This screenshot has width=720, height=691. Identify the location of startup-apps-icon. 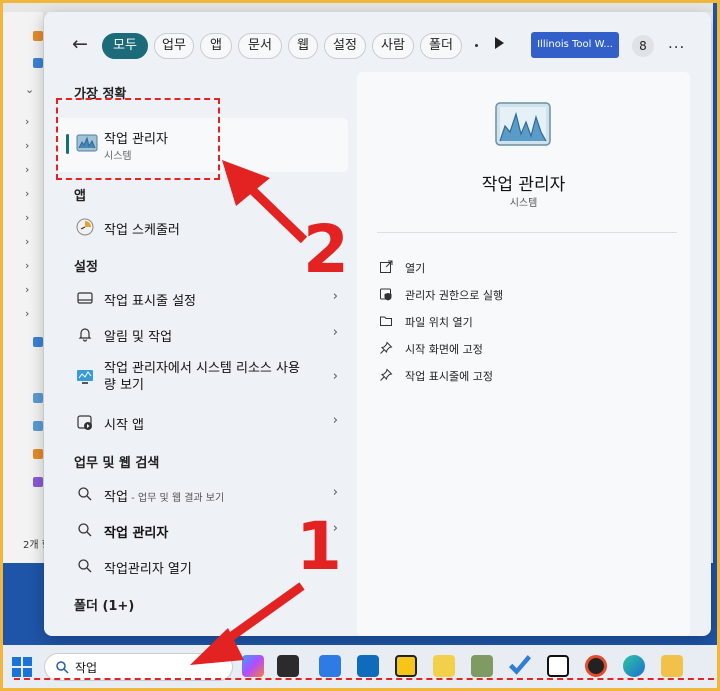
(84, 422).